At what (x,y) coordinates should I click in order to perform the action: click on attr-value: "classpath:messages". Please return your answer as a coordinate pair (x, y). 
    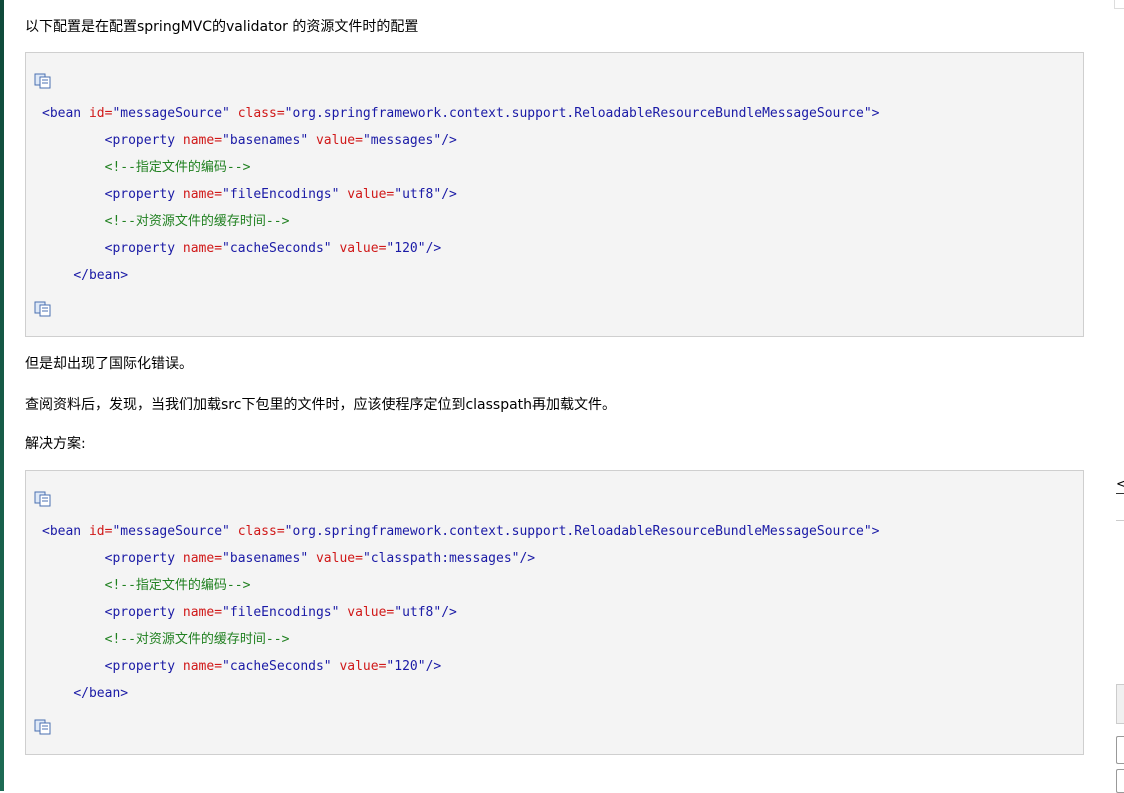
    Looking at the image, I should click on (441, 558).